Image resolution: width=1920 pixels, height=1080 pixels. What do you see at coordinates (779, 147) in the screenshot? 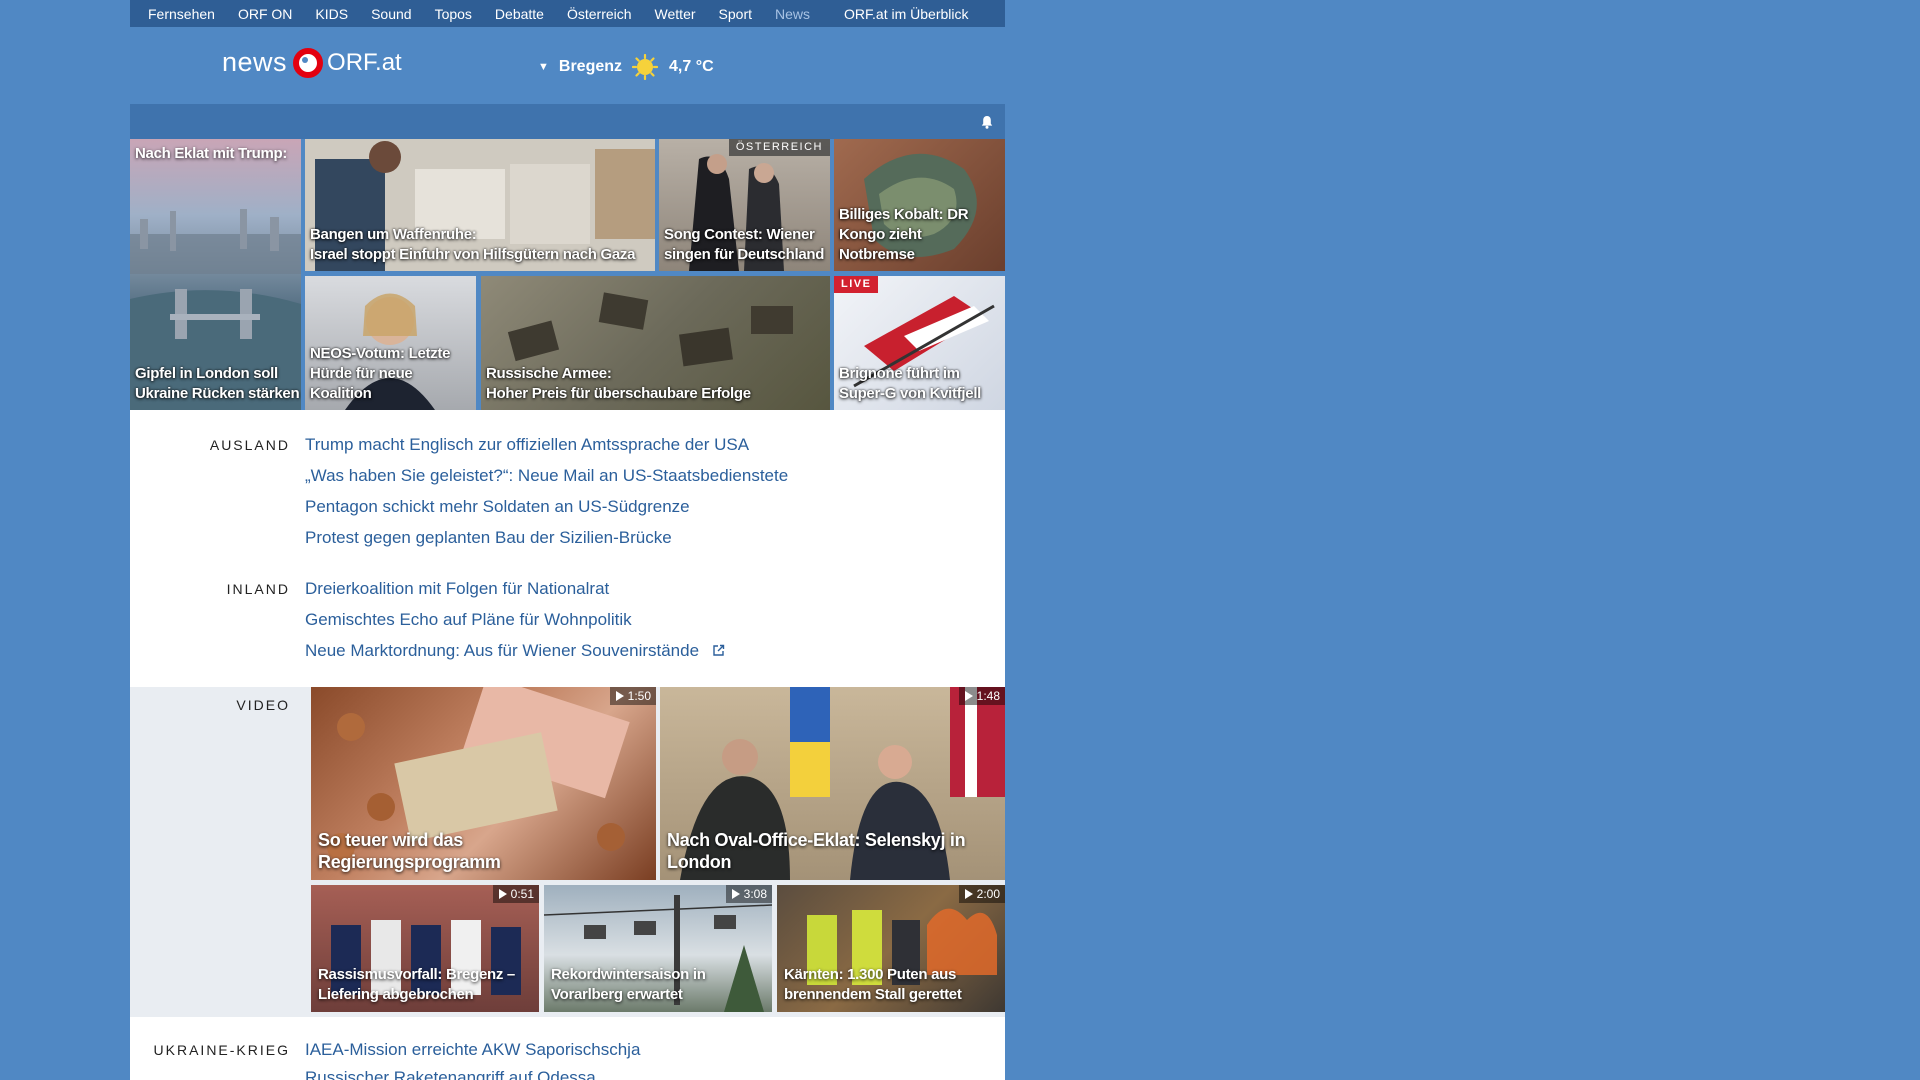
I see `section-badge: ÖSTERREICH` at bounding box center [779, 147].